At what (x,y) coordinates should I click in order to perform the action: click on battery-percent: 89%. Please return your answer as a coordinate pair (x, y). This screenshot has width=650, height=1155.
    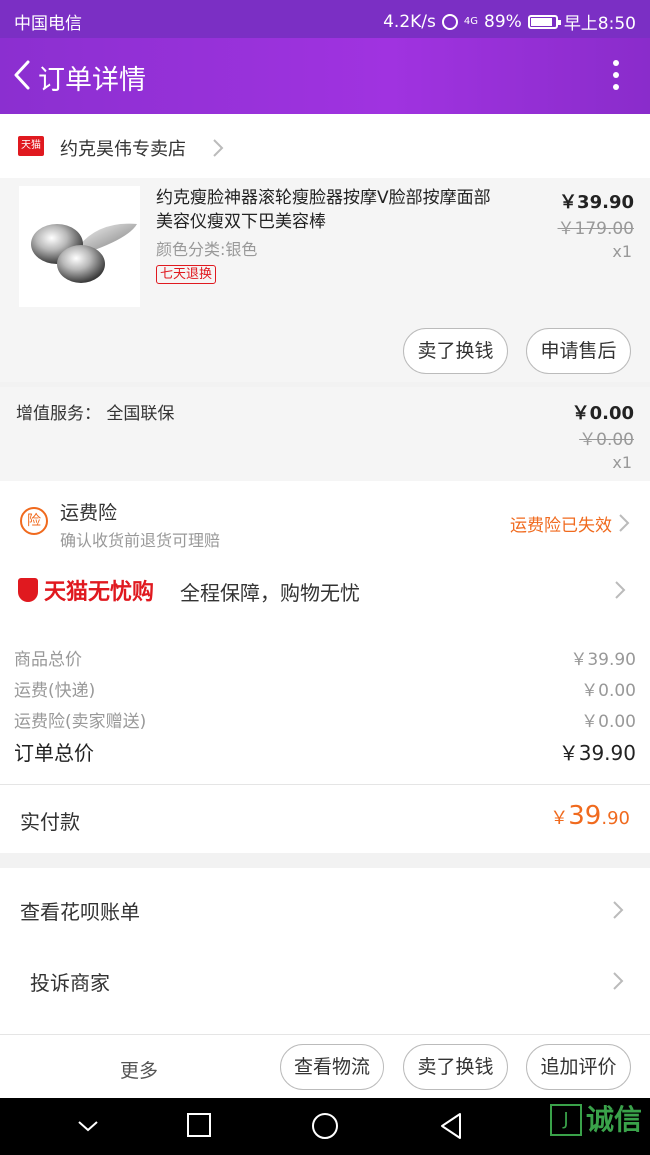
    Looking at the image, I should click on (503, 21).